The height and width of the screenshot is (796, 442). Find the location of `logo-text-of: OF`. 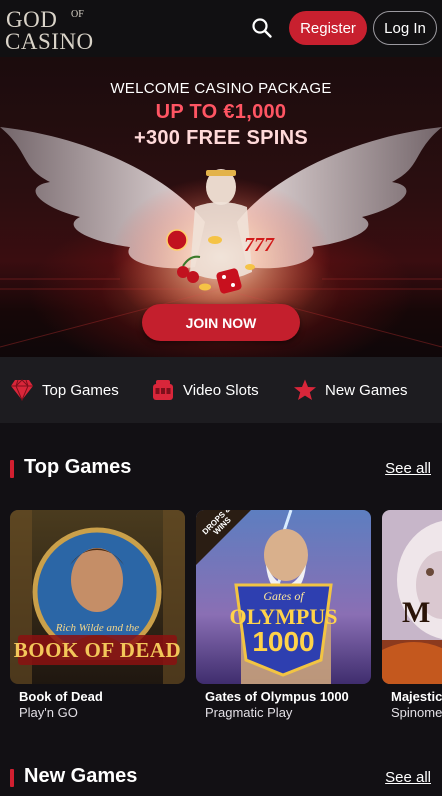

logo-text-of: OF is located at coordinates (77, 14).